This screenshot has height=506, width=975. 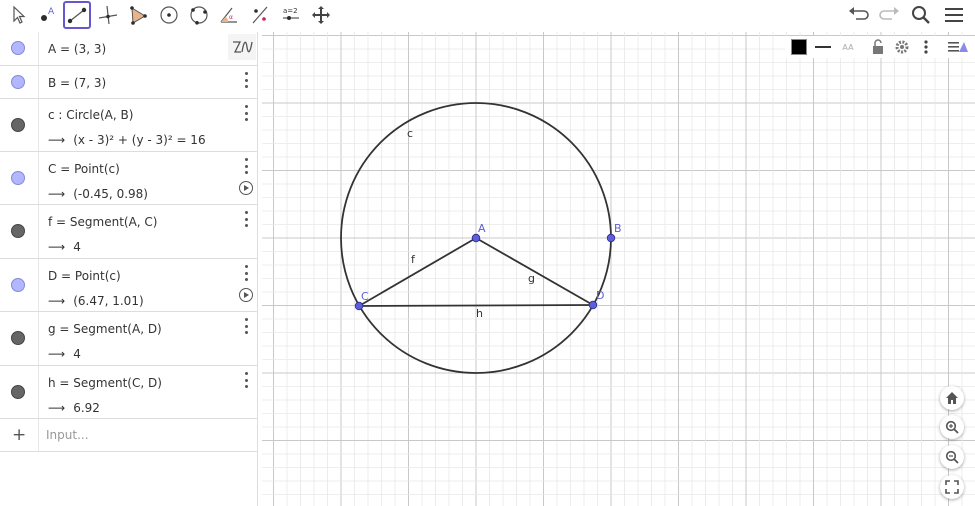 I want to click on label-f: f, so click(x=413, y=259).